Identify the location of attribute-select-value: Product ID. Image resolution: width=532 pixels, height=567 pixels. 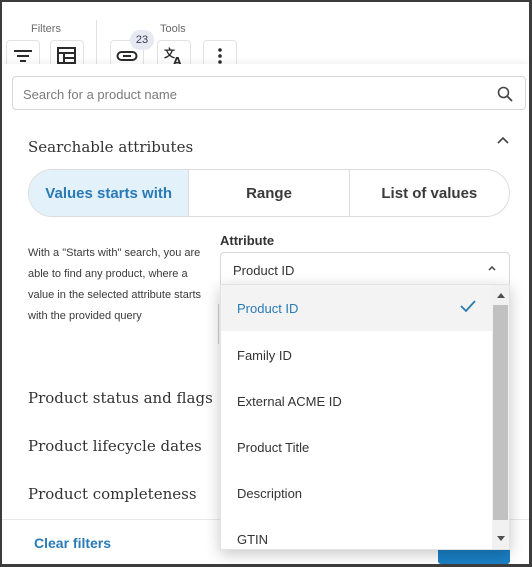
(264, 270).